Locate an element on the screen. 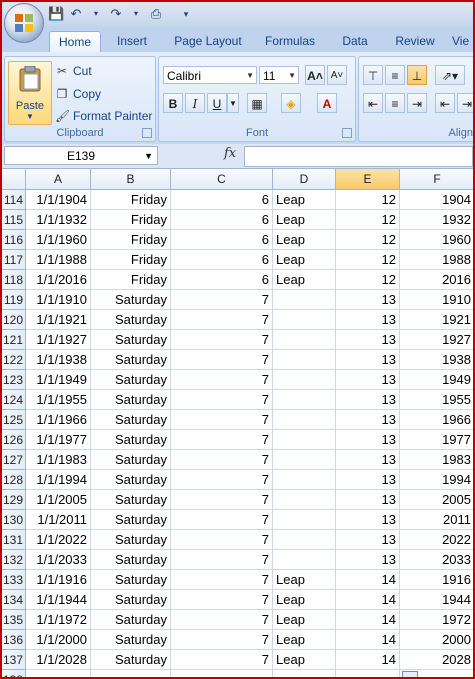 The width and height of the screenshot is (475, 679). cell-f: 1944 is located at coordinates (436, 600).